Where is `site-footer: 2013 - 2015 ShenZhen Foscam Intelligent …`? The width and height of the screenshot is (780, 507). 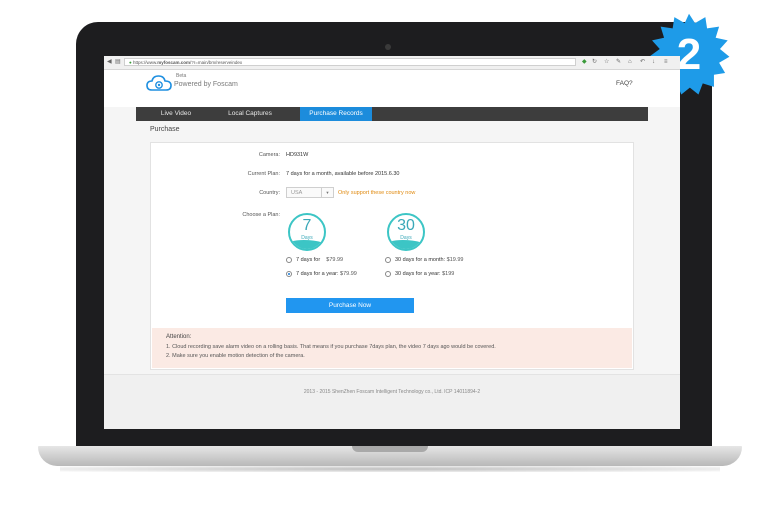
site-footer: 2013 - 2015 ShenZhen Foscam Intelligent … is located at coordinates (392, 401).